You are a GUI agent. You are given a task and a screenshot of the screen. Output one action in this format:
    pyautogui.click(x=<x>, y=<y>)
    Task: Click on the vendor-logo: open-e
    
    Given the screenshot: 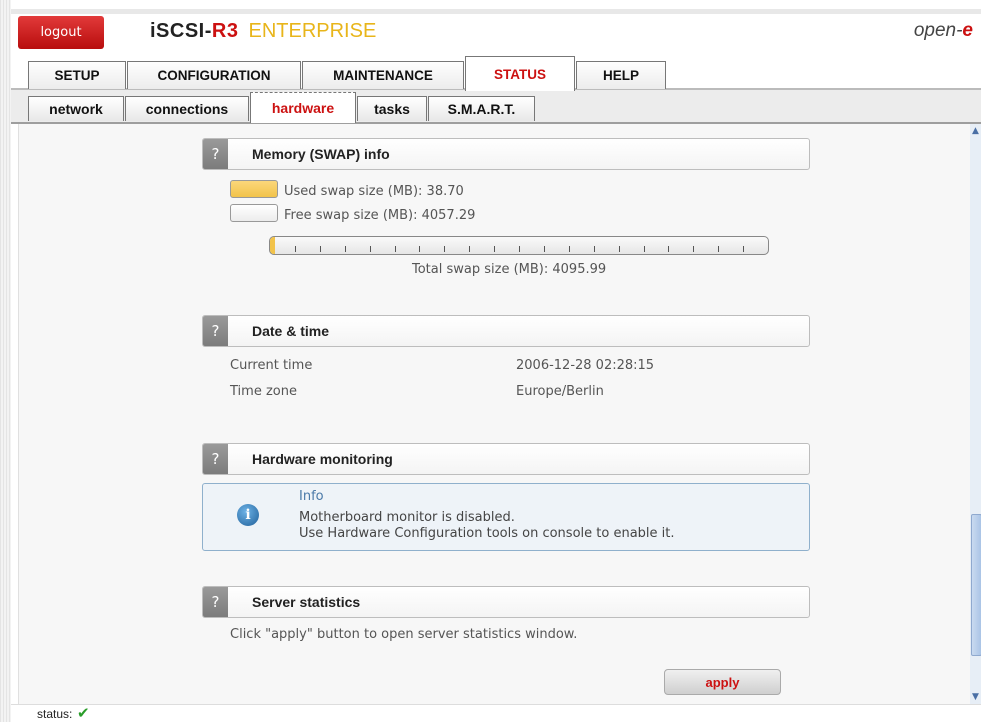 What is the action you would take?
    pyautogui.click(x=943, y=31)
    